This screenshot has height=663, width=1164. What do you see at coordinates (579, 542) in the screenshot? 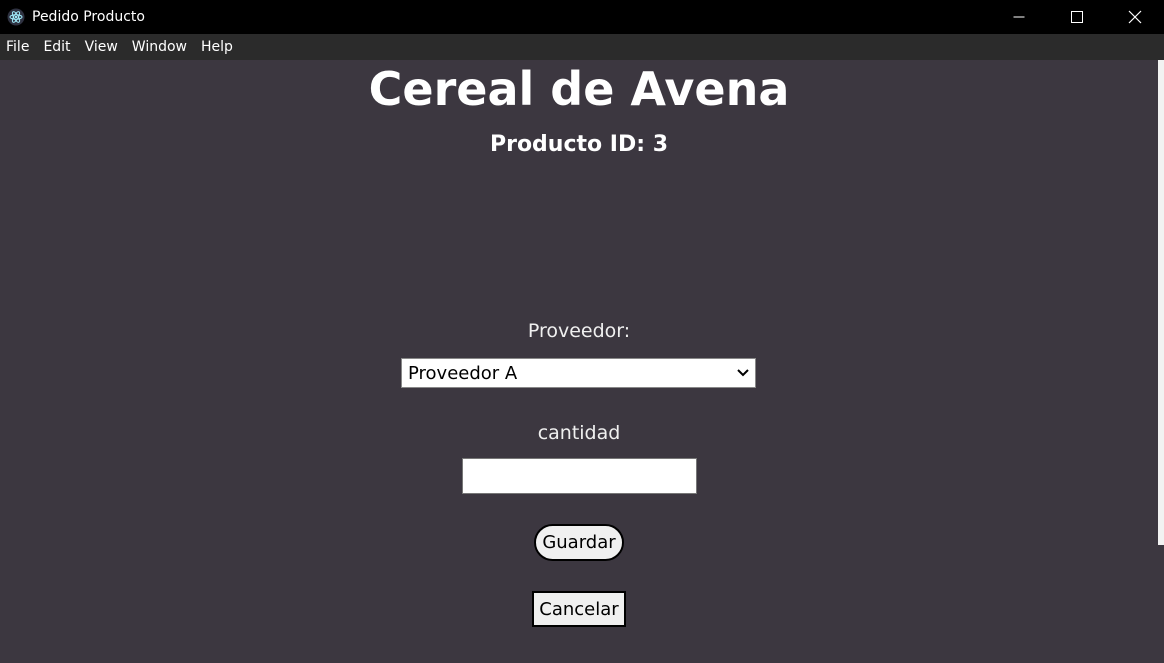
I see `save-button: Guardar` at bounding box center [579, 542].